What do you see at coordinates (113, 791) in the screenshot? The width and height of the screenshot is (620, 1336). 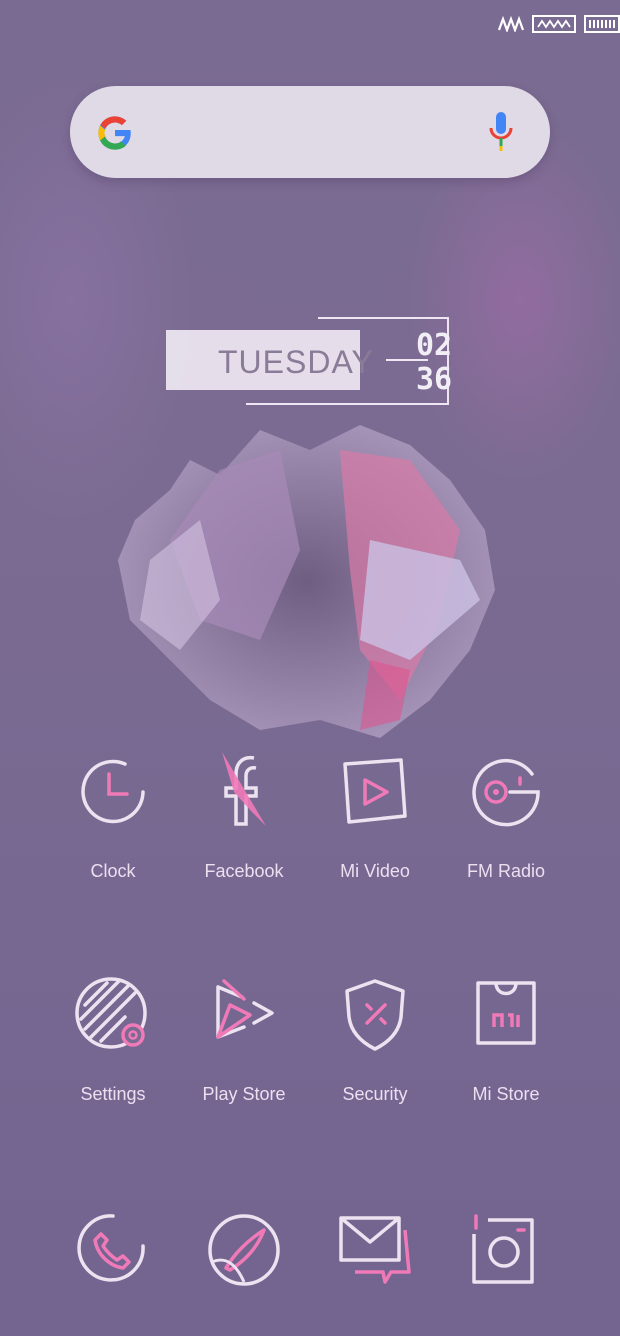 I see `clock-icon` at bounding box center [113, 791].